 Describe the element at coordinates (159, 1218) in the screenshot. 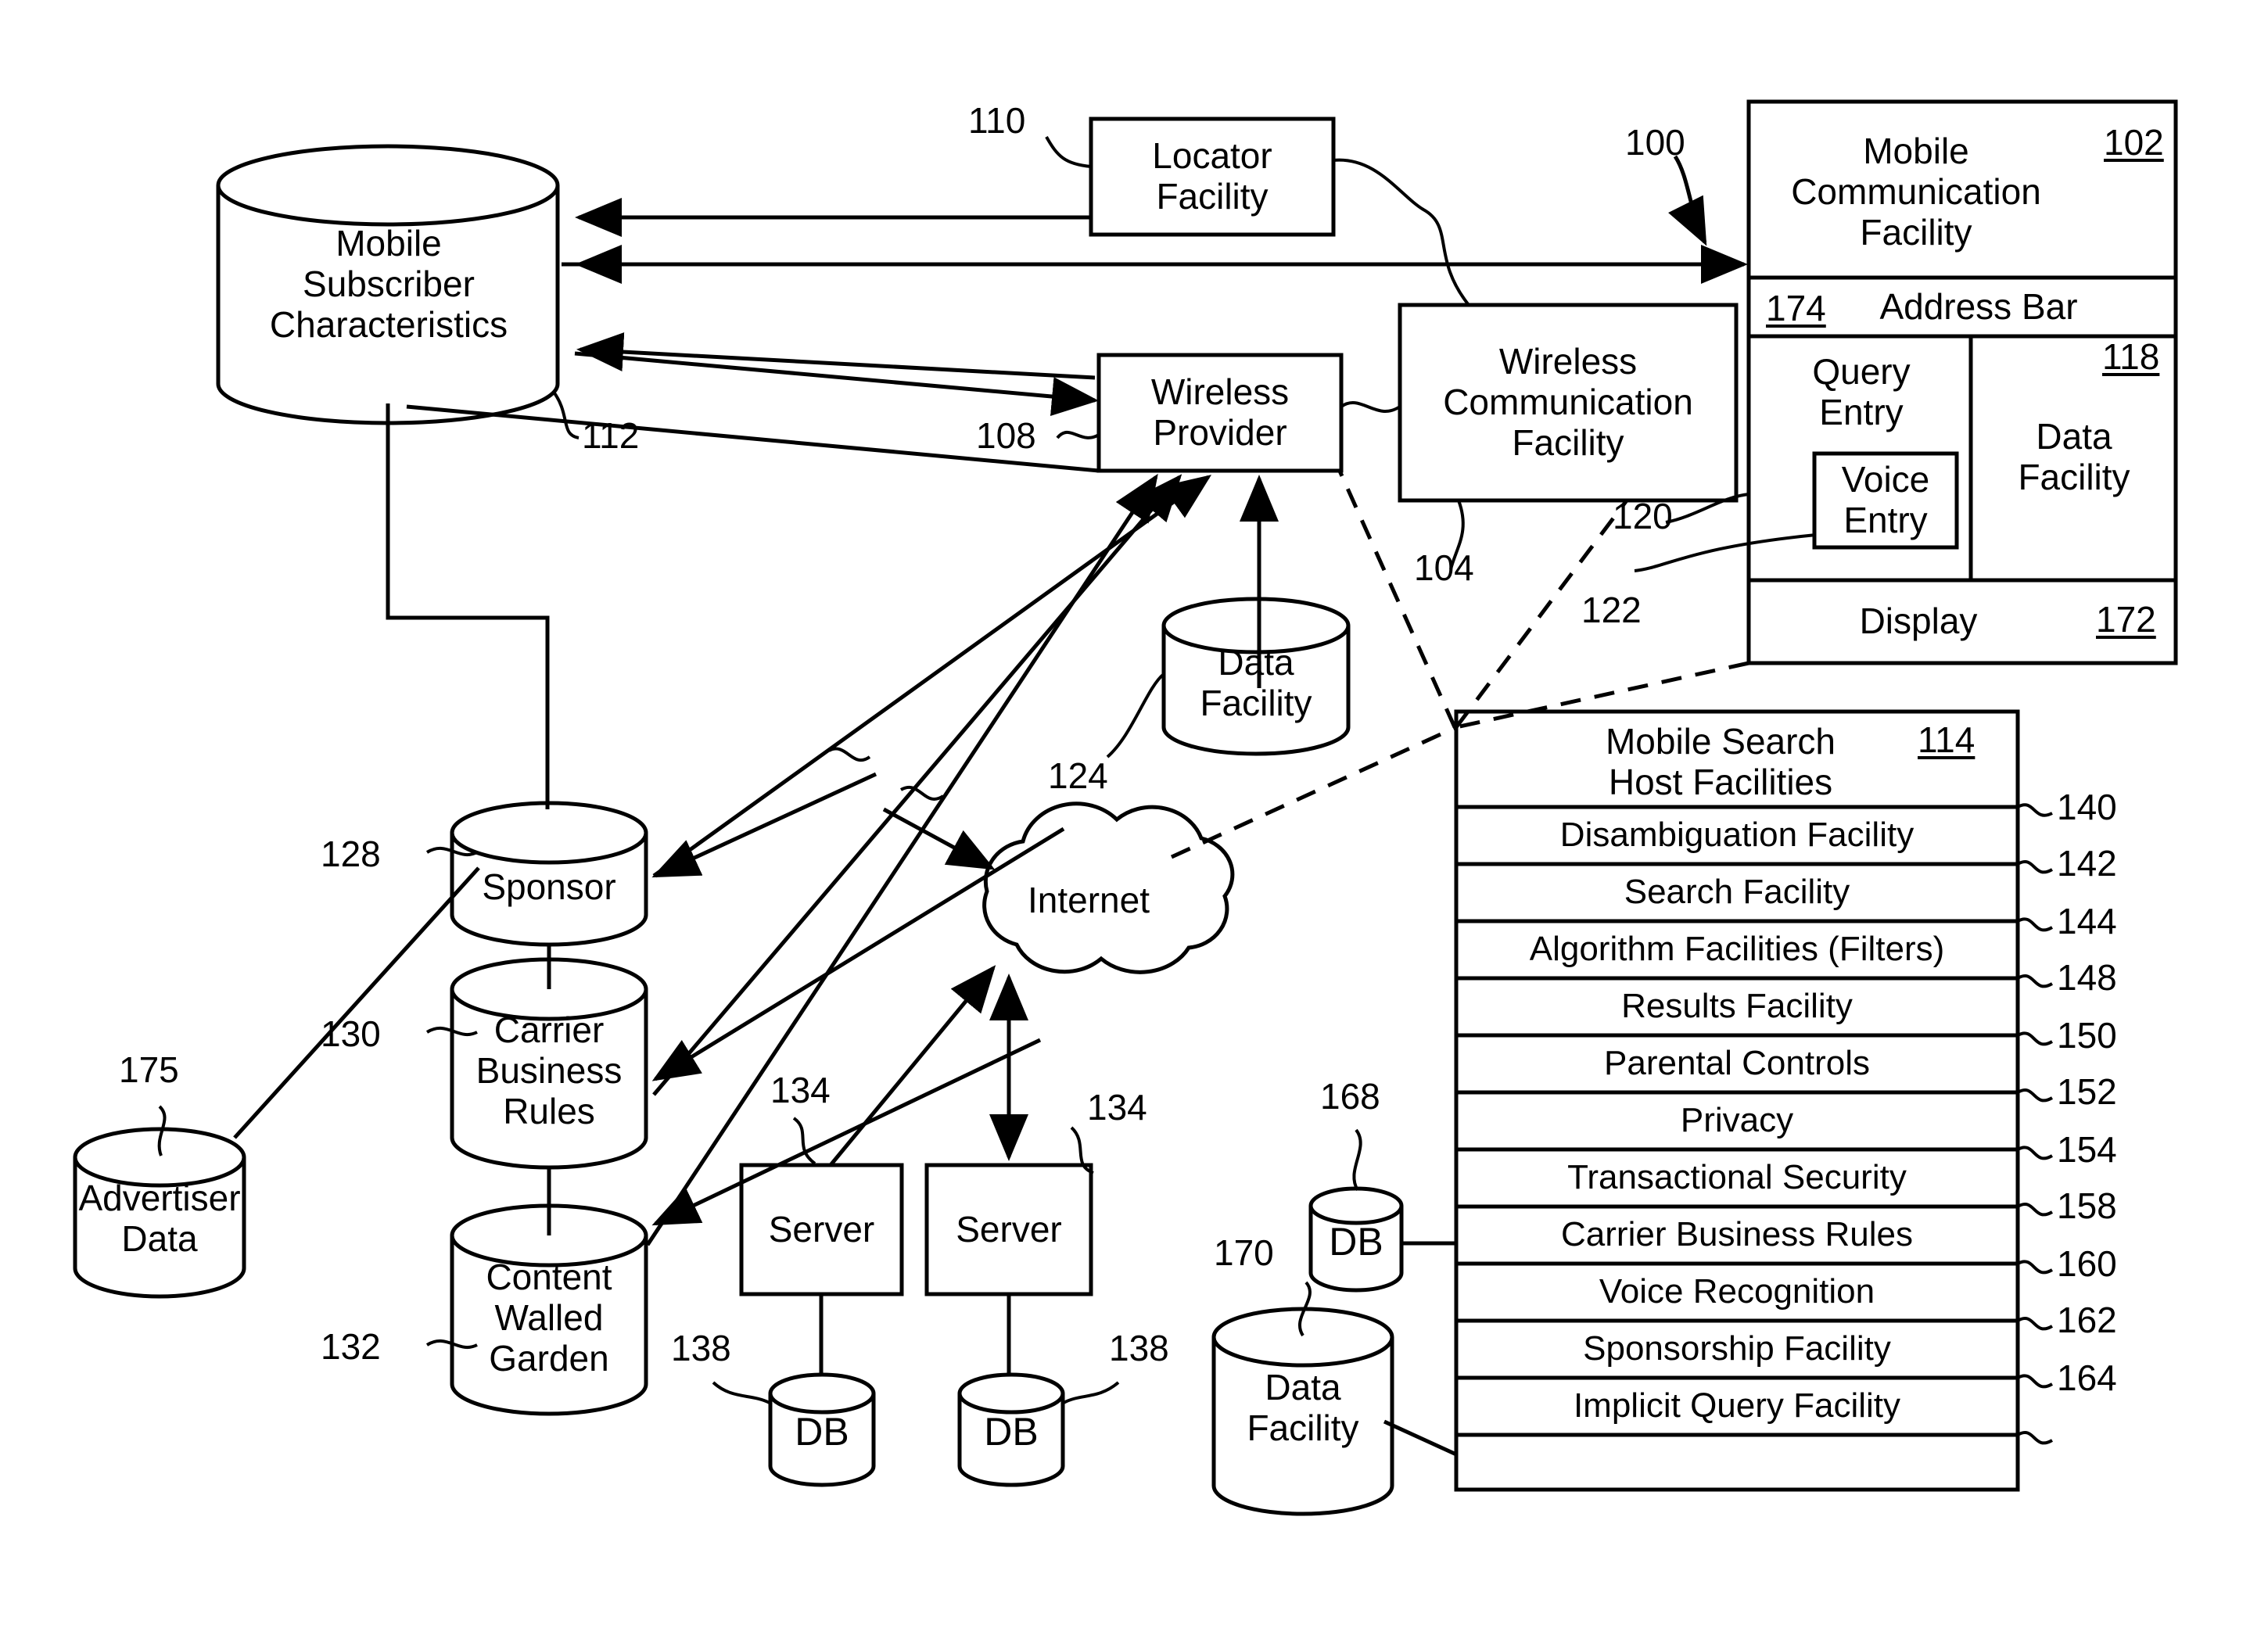

I see `node-label-advertiser-data: Advertiser Data` at that location.